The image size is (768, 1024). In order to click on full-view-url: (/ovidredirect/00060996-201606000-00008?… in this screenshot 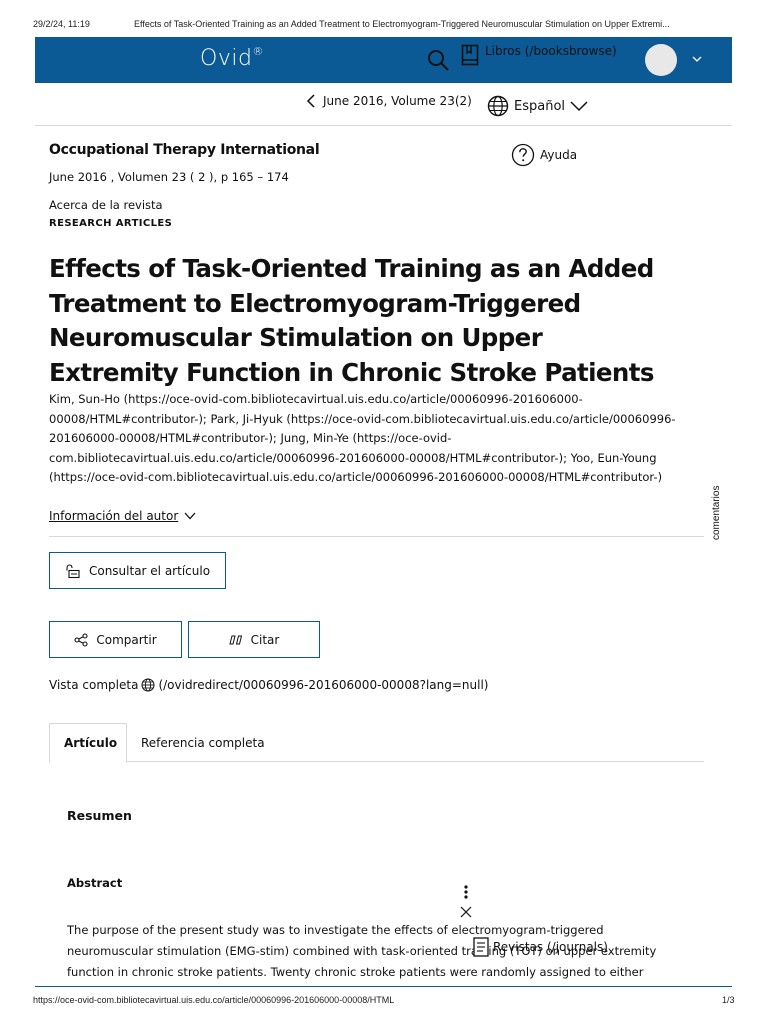, I will do `click(323, 685)`.